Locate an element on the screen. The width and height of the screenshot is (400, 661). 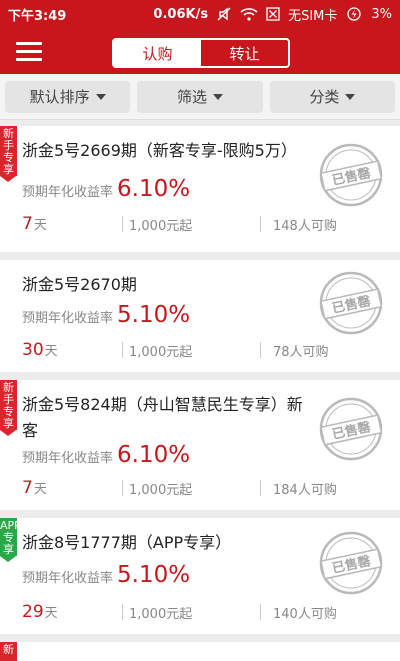
filter-dropdown: 筛选 is located at coordinates (200, 96).